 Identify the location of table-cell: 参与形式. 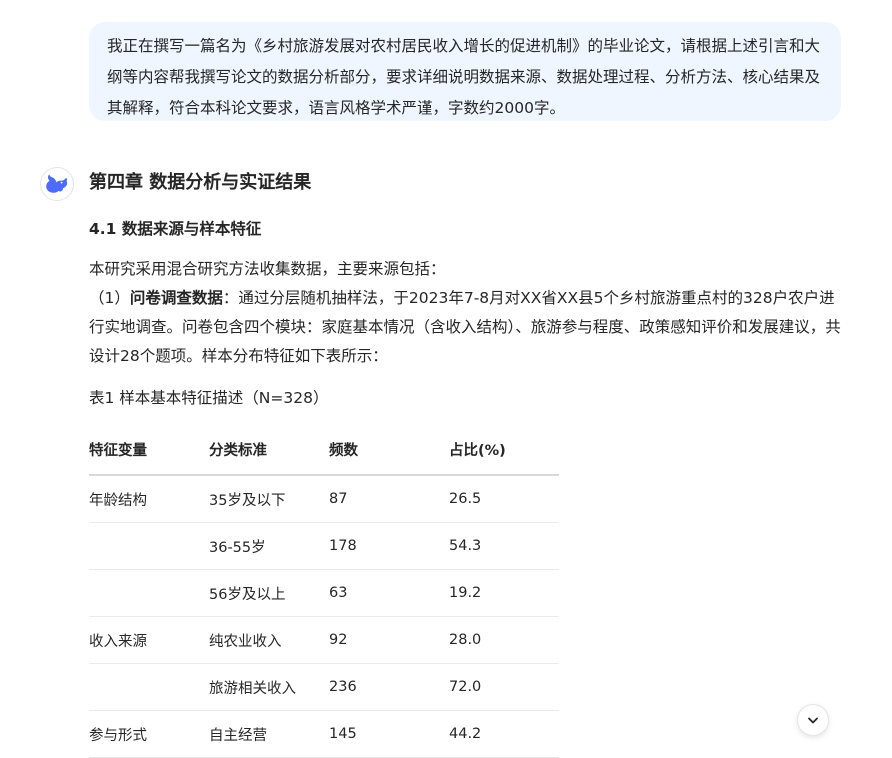
(149, 734).